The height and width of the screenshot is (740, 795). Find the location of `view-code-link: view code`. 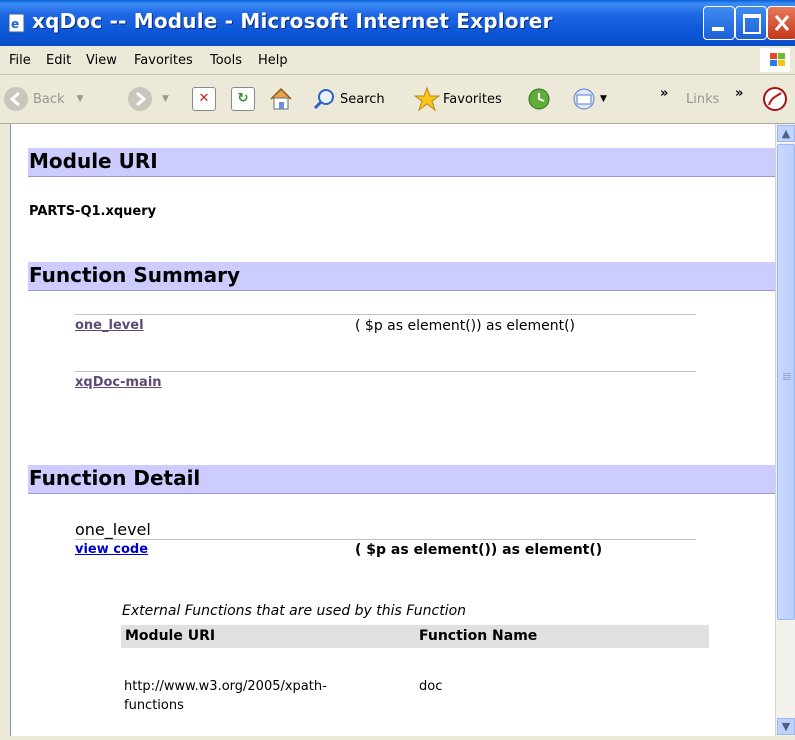

view-code-link: view code is located at coordinates (111, 549).